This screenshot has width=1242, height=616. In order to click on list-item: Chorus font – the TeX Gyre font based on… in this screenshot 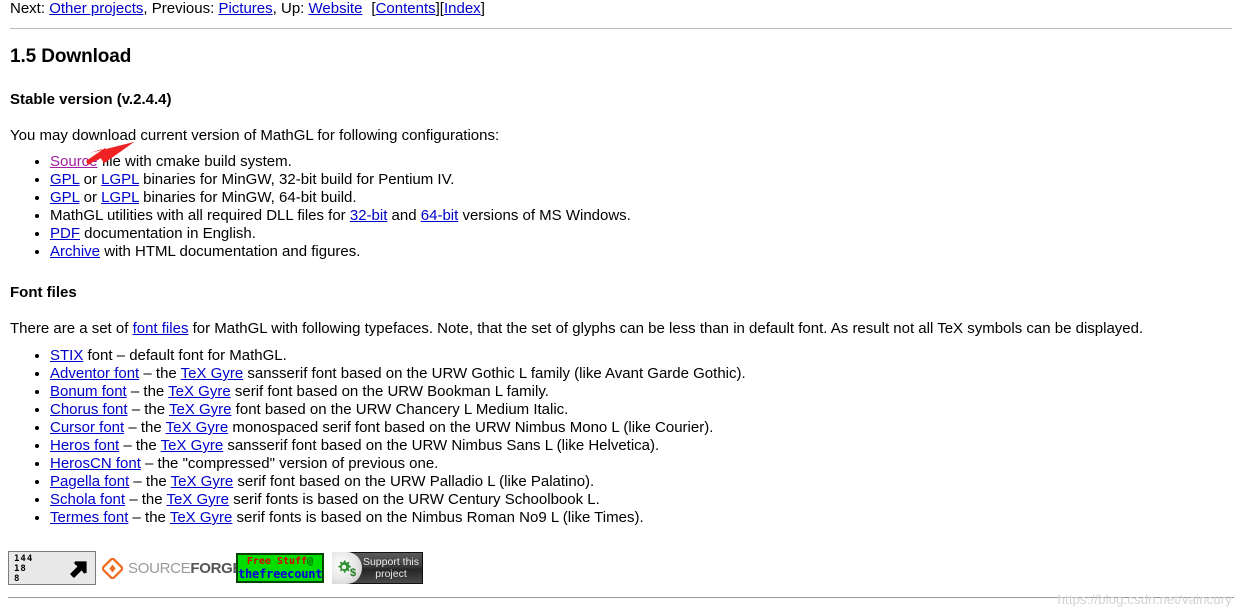, I will do `click(641, 410)`.